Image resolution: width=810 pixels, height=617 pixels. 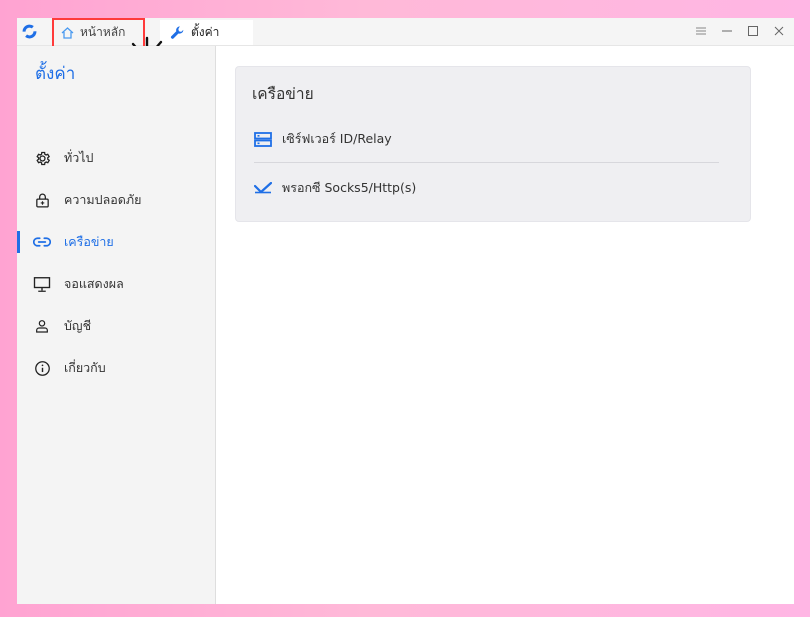 I want to click on sidebar-item-label: จอแสดงผล, so click(x=94, y=283).